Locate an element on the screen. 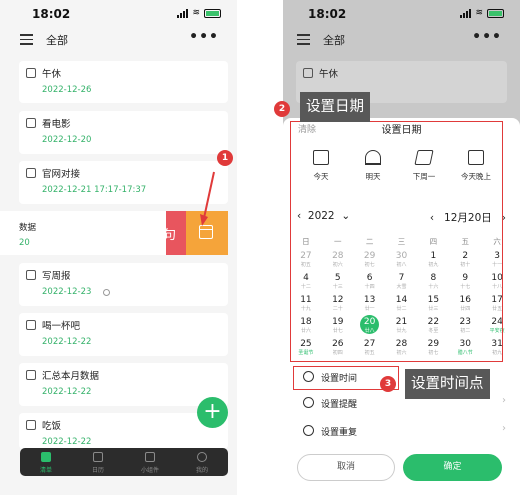 Image resolution: width=523 pixels, height=495 pixels. tab-profile: 我的 is located at coordinates (202, 462).